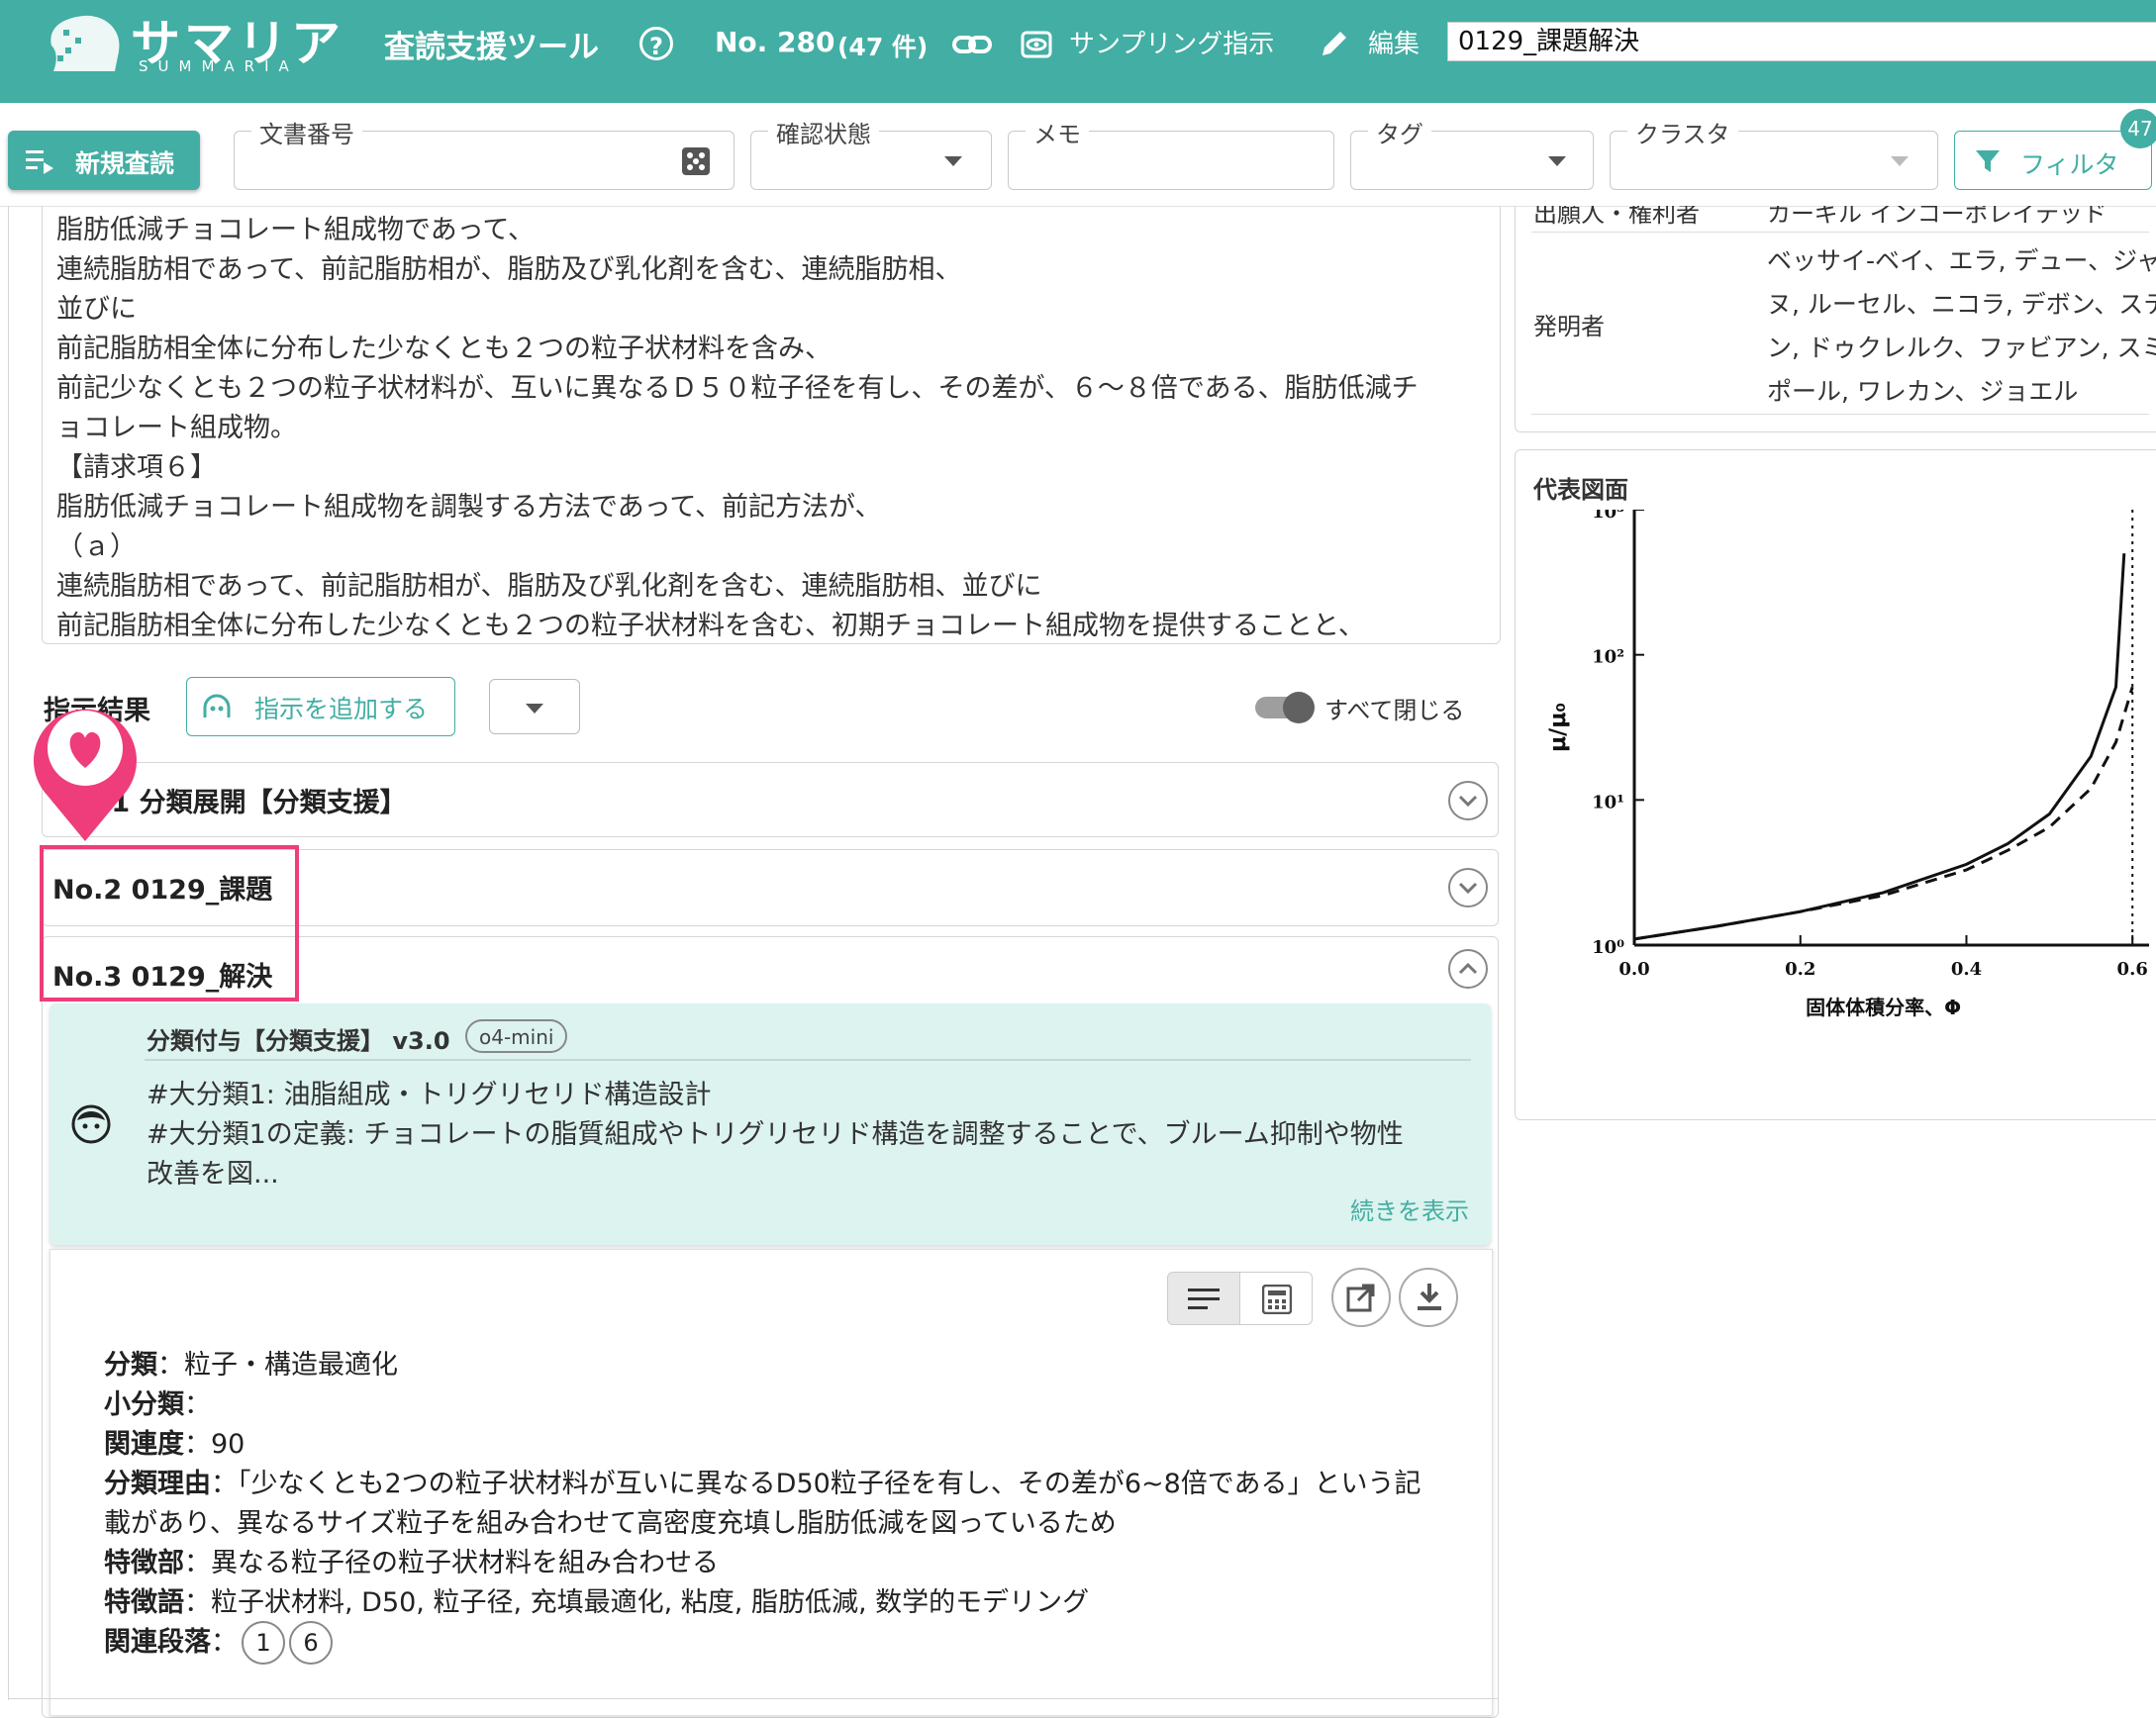 The width and height of the screenshot is (2156, 1718). What do you see at coordinates (1608, 947) in the screenshot?
I see `y-tick-label: 10⁰` at bounding box center [1608, 947].